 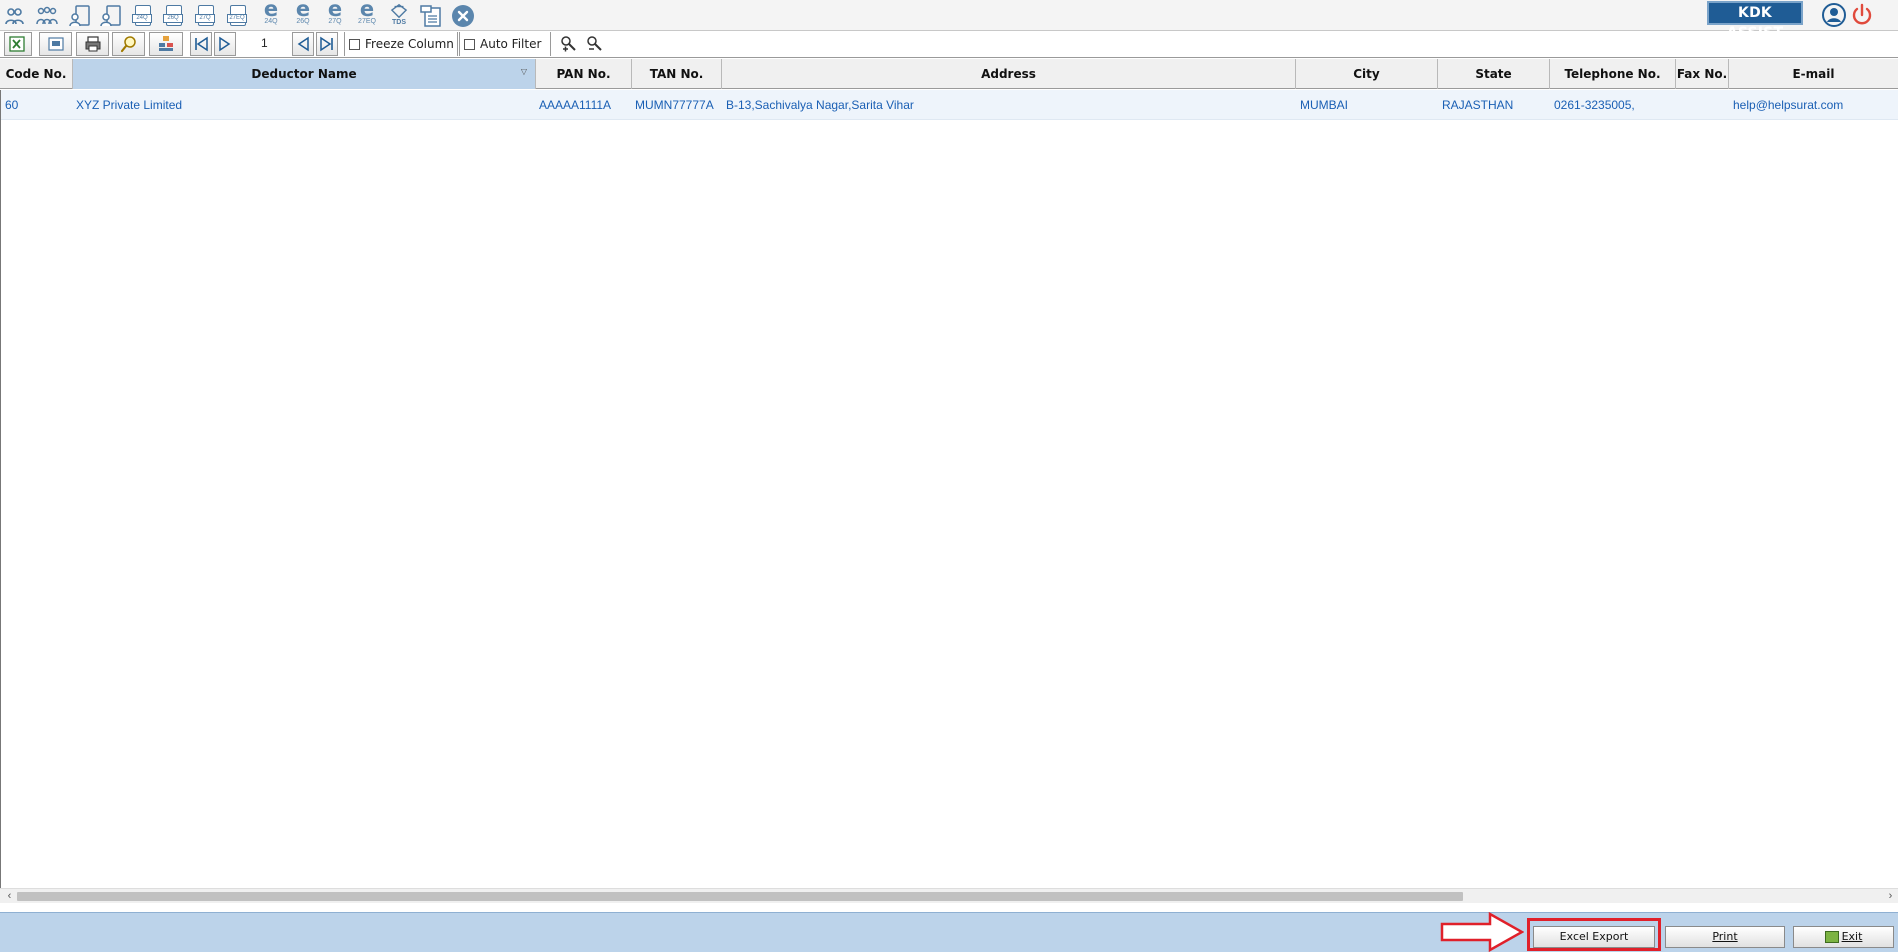 What do you see at coordinates (111, 16) in the screenshot?
I see `party-icon` at bounding box center [111, 16].